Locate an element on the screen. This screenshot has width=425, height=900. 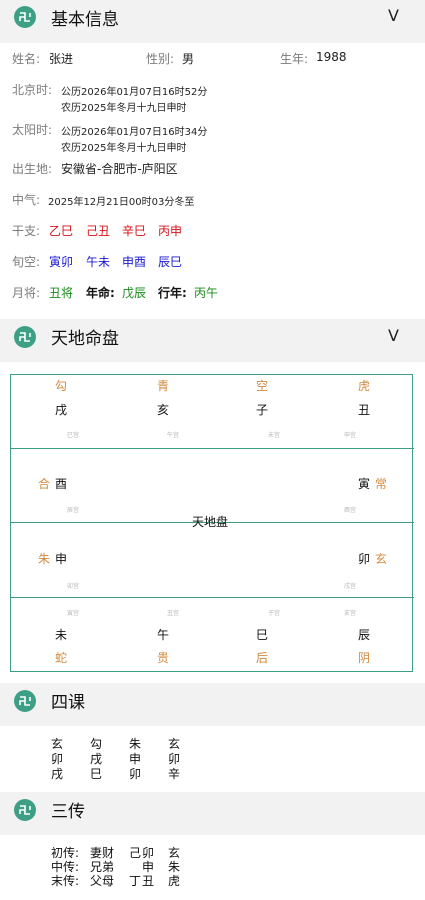
branch-top-2: 亥 is located at coordinates (163, 410).